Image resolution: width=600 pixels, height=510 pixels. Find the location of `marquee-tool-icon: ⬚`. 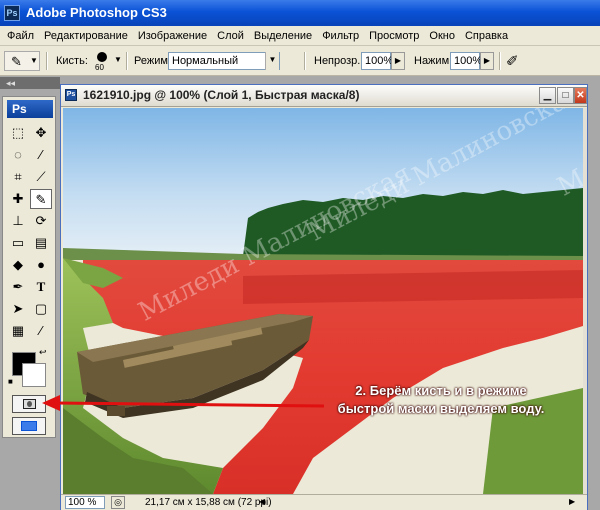

marquee-tool-icon: ⬚ is located at coordinates (18, 133).